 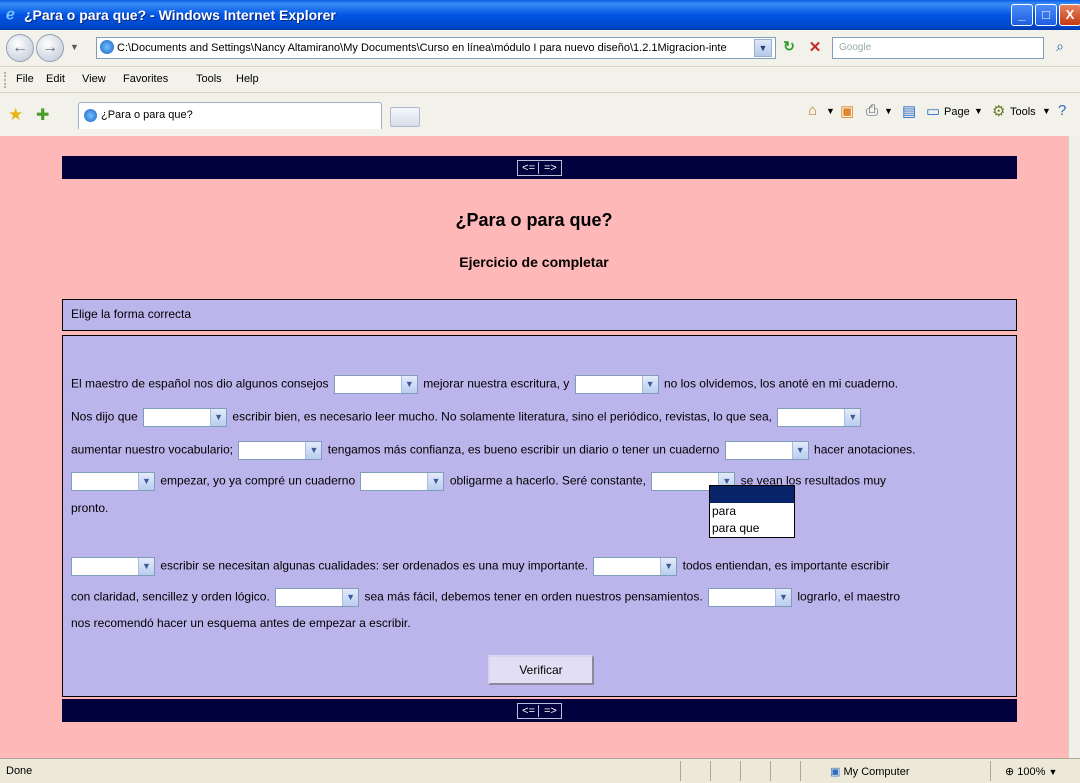 I want to click on answer-dropdown-2: ▼, so click(x=616, y=384).